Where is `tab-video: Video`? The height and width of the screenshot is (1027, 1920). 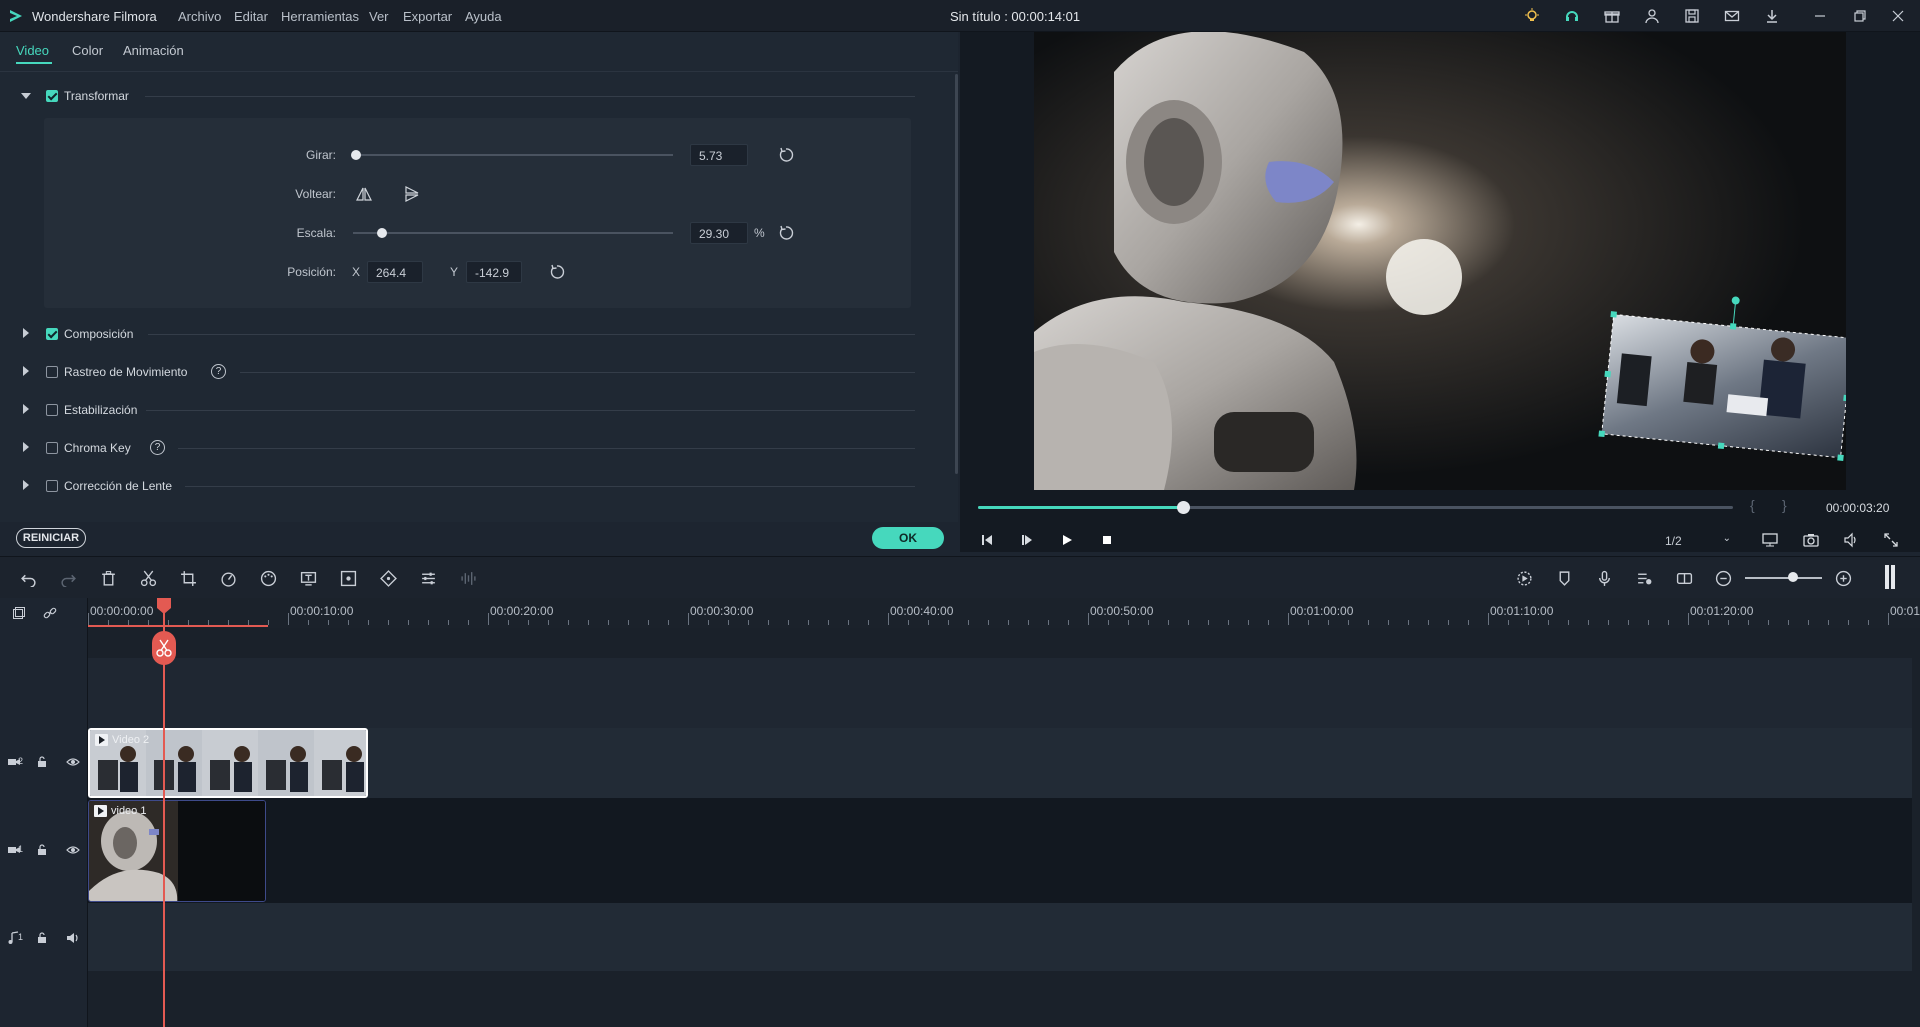
tab-video: Video is located at coordinates (32, 50).